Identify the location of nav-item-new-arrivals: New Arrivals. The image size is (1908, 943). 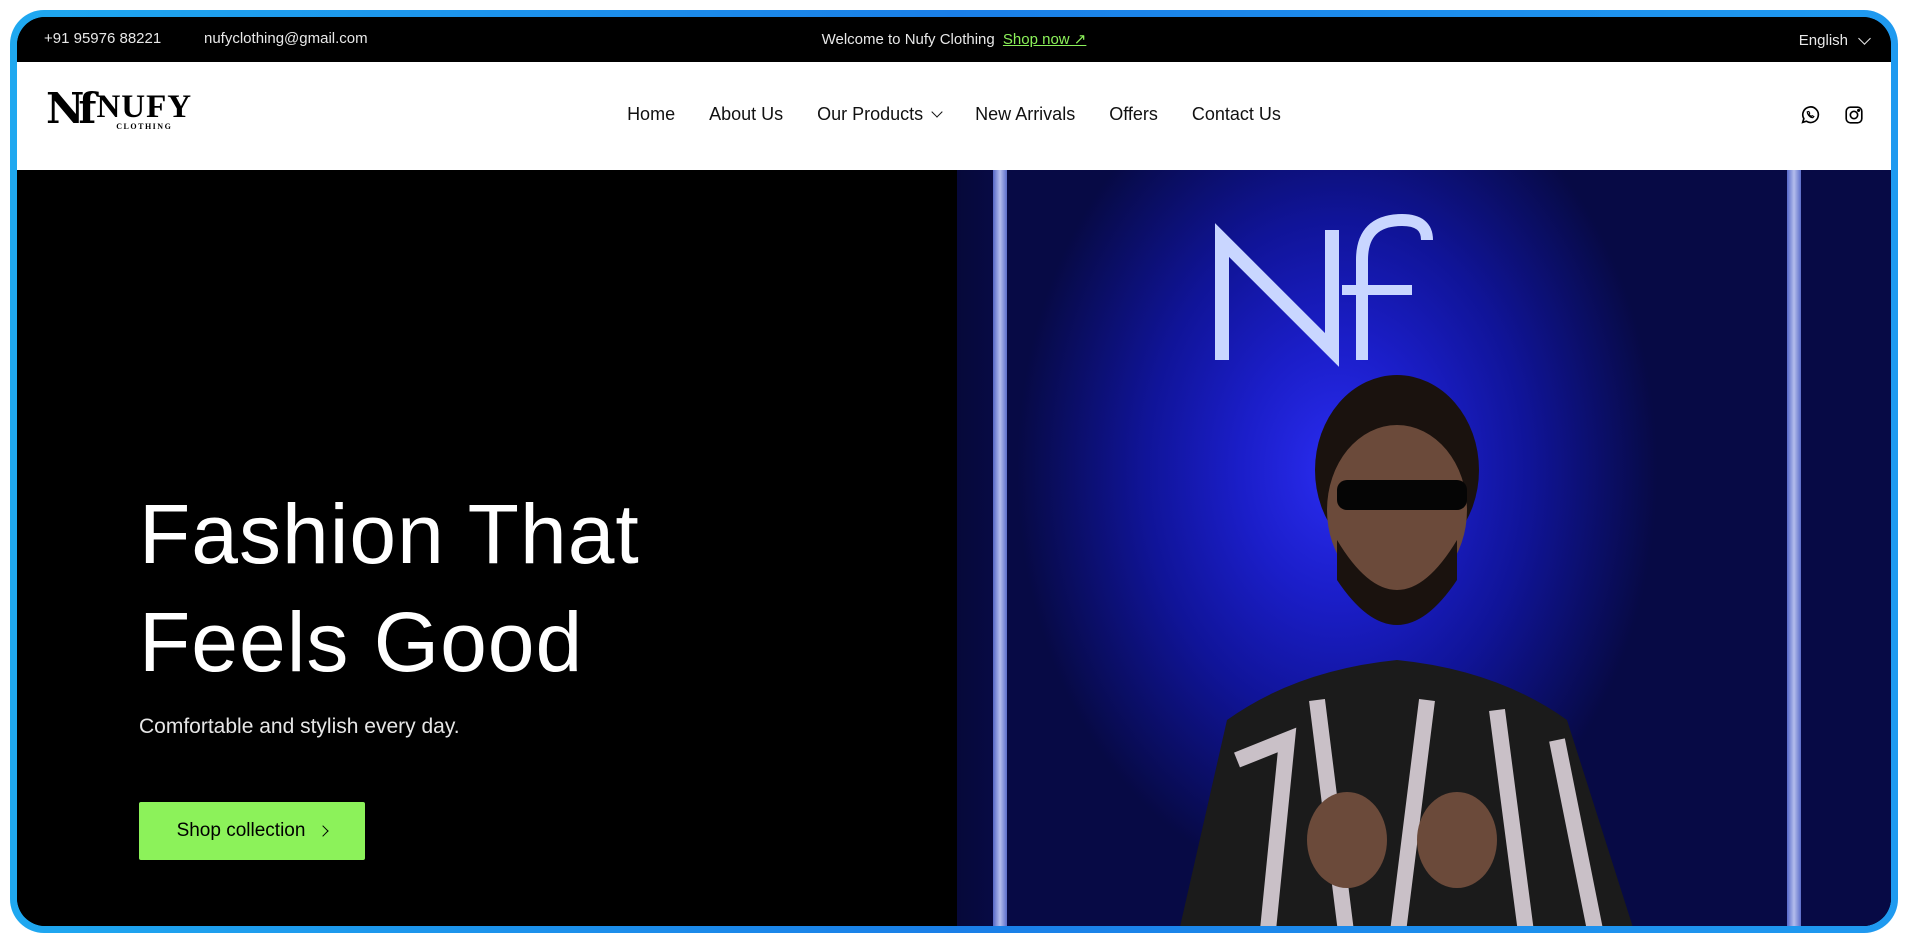
(1025, 114).